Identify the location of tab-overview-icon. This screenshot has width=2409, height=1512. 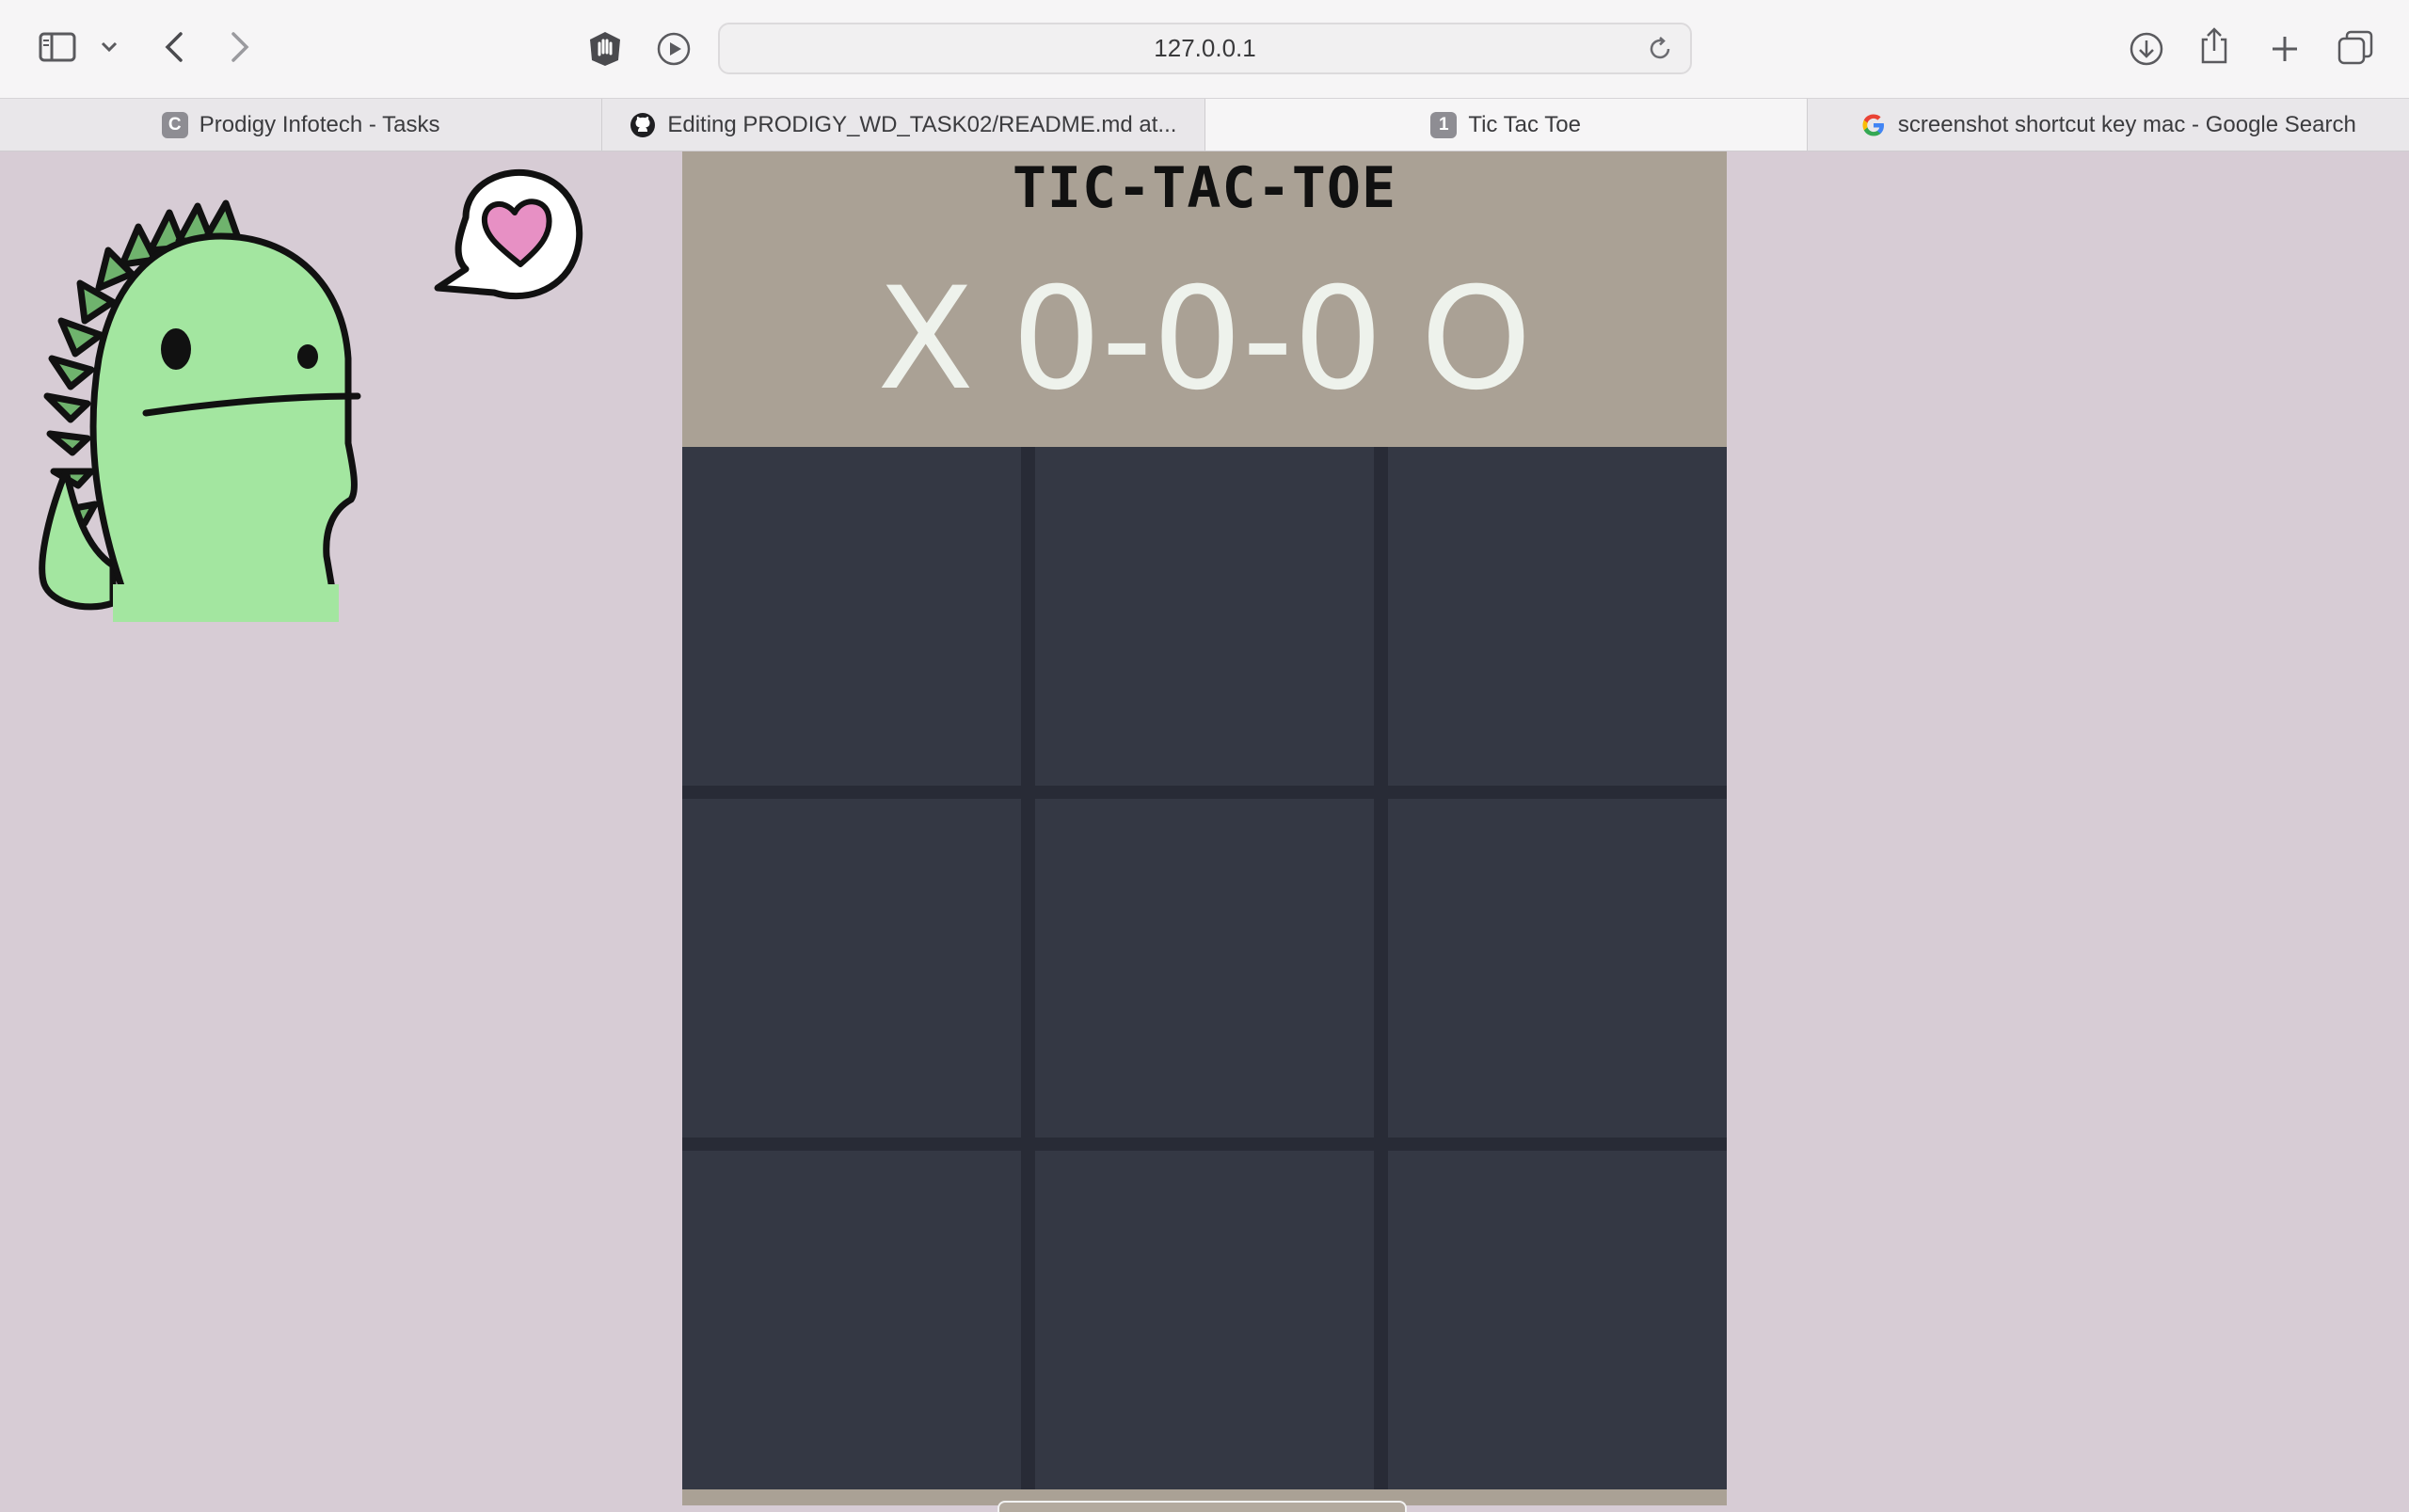
(2356, 48).